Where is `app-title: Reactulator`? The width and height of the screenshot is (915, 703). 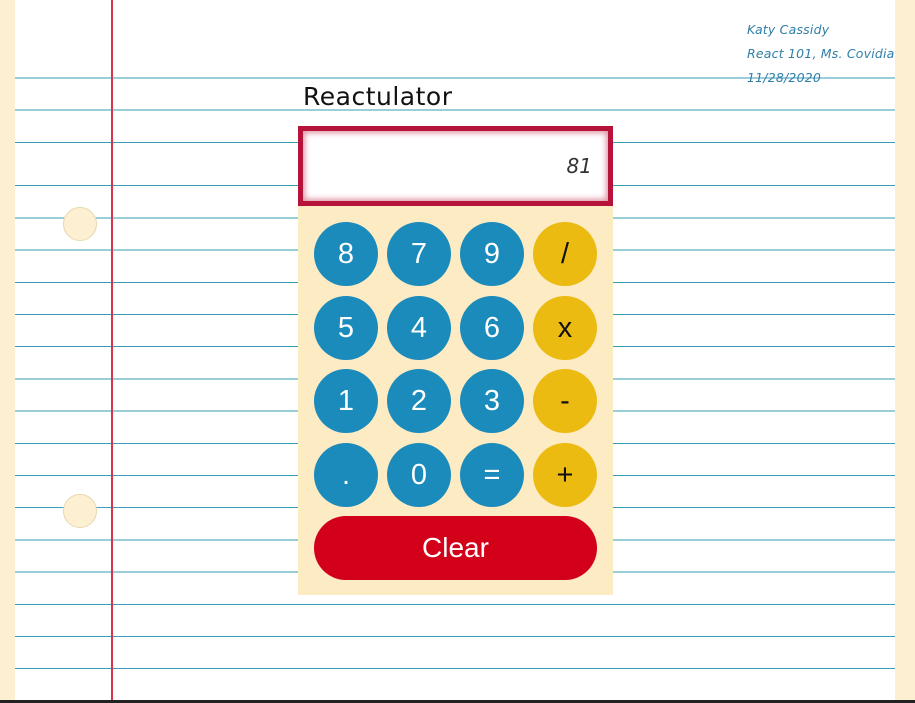 app-title: Reactulator is located at coordinates (378, 96).